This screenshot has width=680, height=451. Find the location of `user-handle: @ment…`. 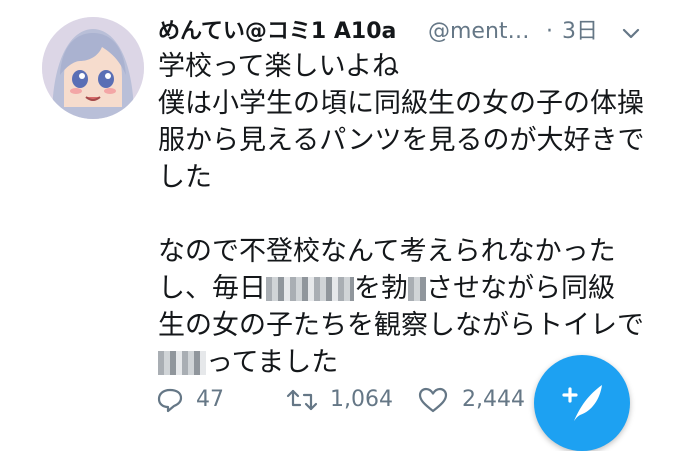

user-handle: @ment… is located at coordinates (479, 32).